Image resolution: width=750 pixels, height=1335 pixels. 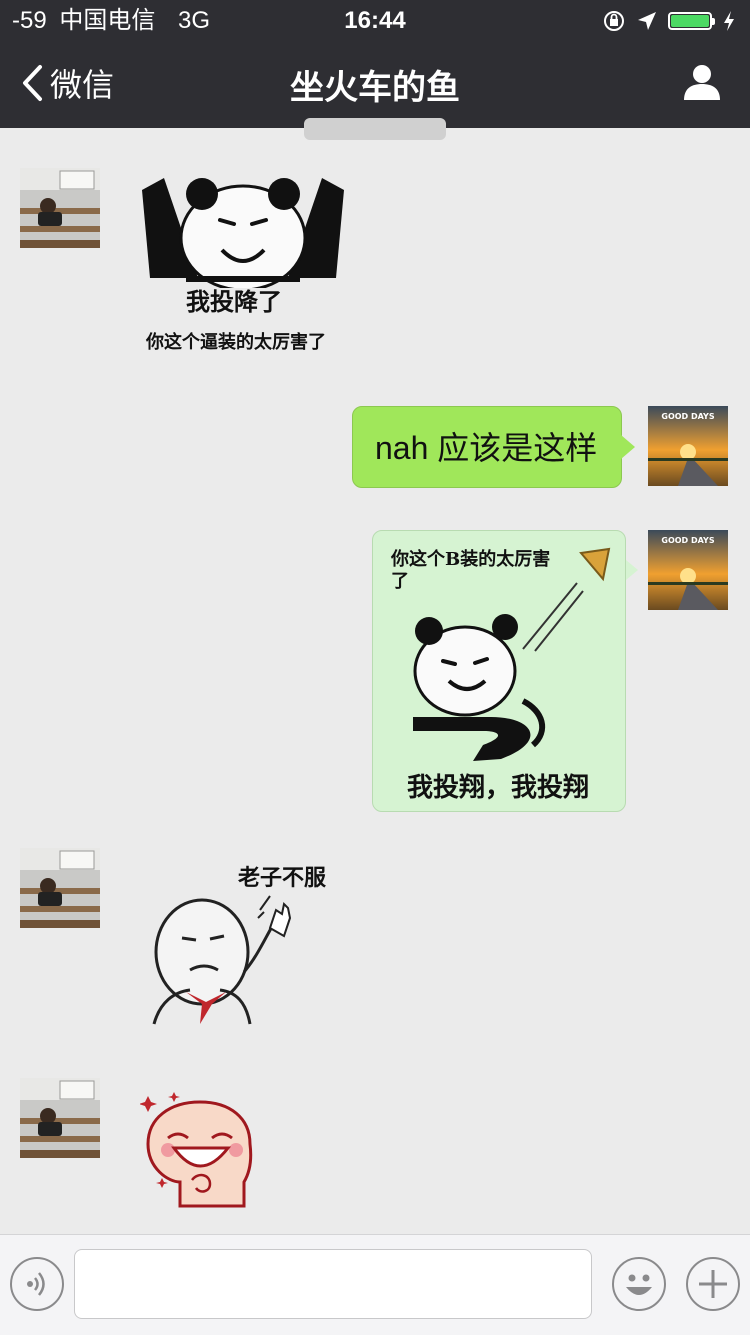 What do you see at coordinates (375, 129) in the screenshot?
I see `timestamp-partial` at bounding box center [375, 129].